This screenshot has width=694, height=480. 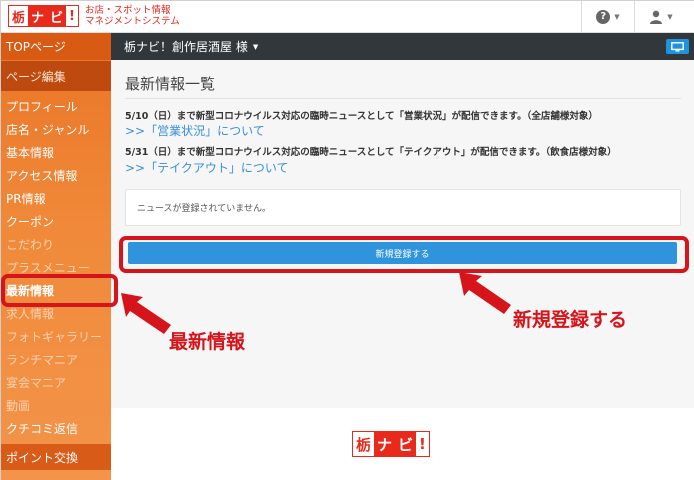 What do you see at coordinates (146, 313) in the screenshot?
I see `arrow-to-sidebar-icon` at bounding box center [146, 313].